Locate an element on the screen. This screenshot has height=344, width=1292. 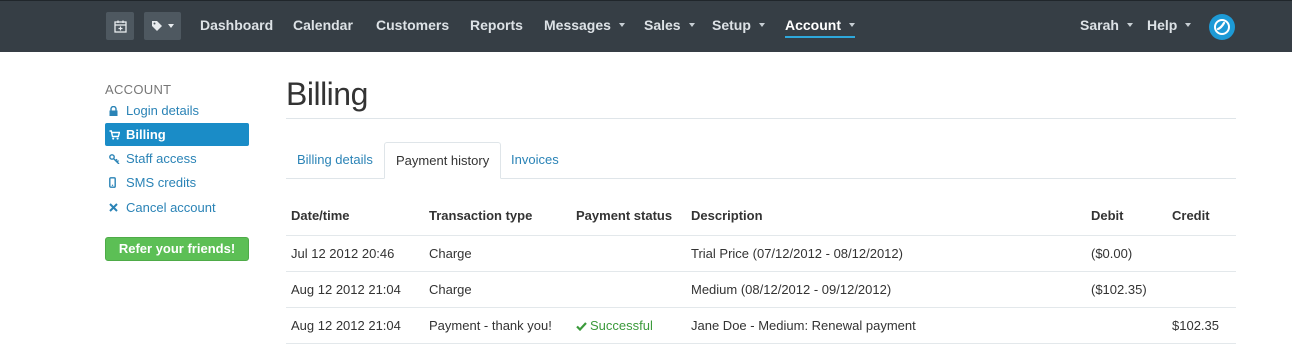
cell-status: Successful is located at coordinates (614, 325).